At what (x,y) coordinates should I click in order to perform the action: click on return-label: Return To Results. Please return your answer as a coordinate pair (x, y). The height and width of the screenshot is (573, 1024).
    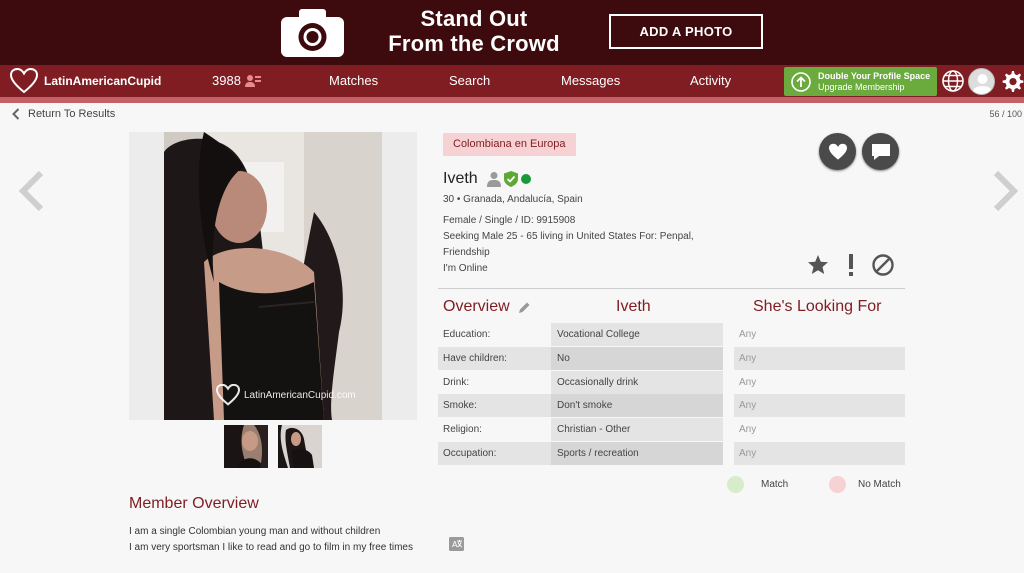
    Looking at the image, I should click on (72, 114).